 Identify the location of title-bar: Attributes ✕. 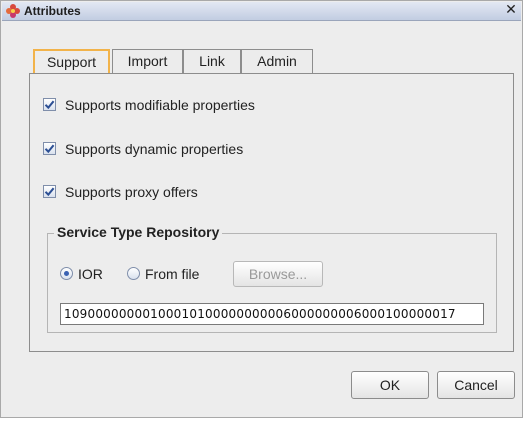
(261, 11).